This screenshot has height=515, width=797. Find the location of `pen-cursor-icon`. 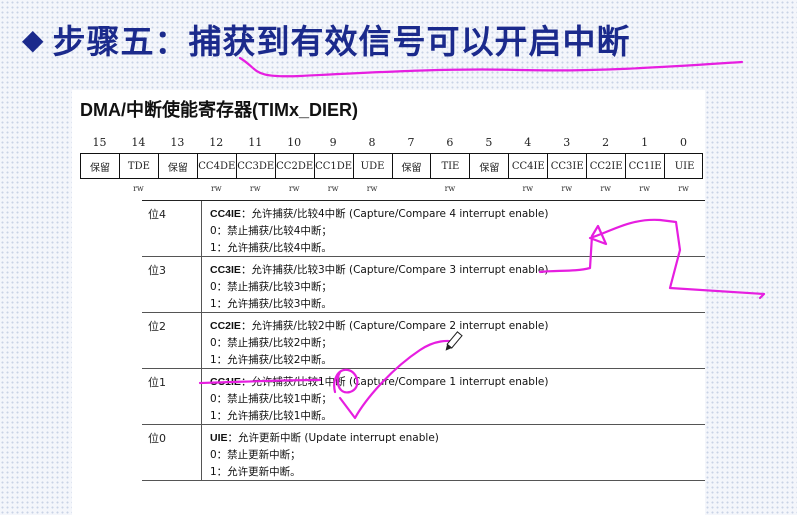

pen-cursor-icon is located at coordinates (454, 341).